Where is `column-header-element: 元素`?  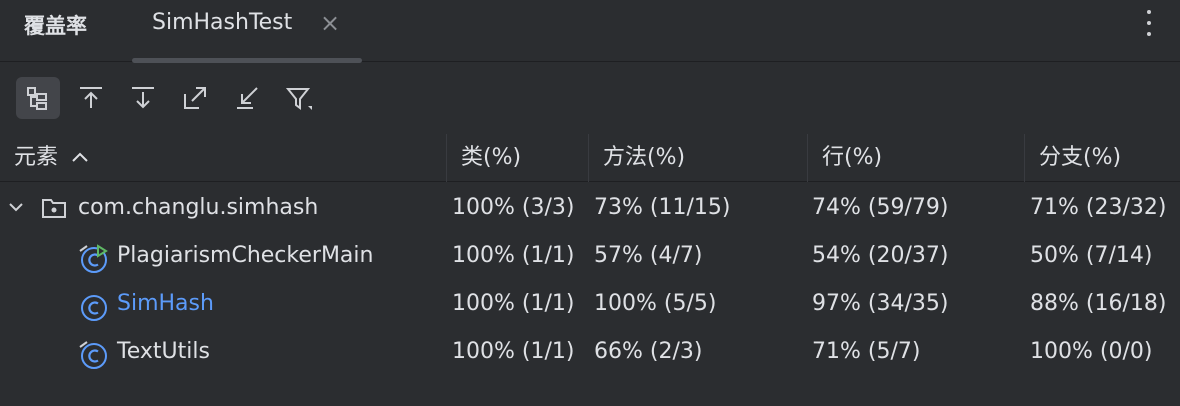
column-header-element: 元素 is located at coordinates (223, 158).